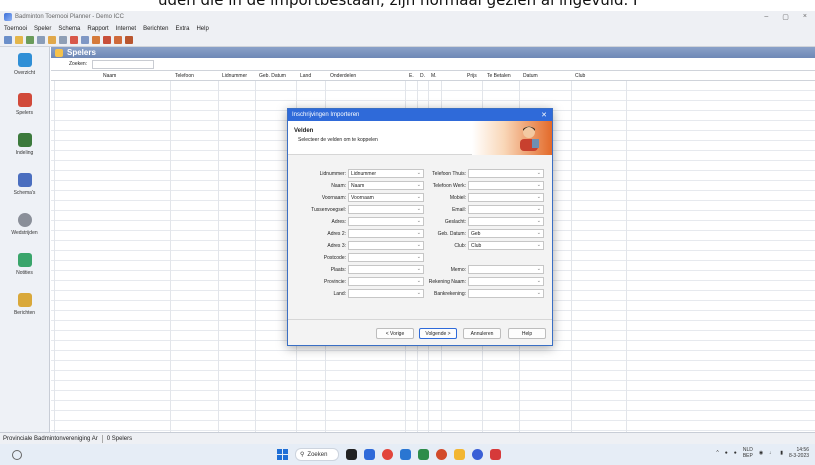 The width and height of the screenshot is (815, 465). I want to click on chrome-icon, so click(387, 454).